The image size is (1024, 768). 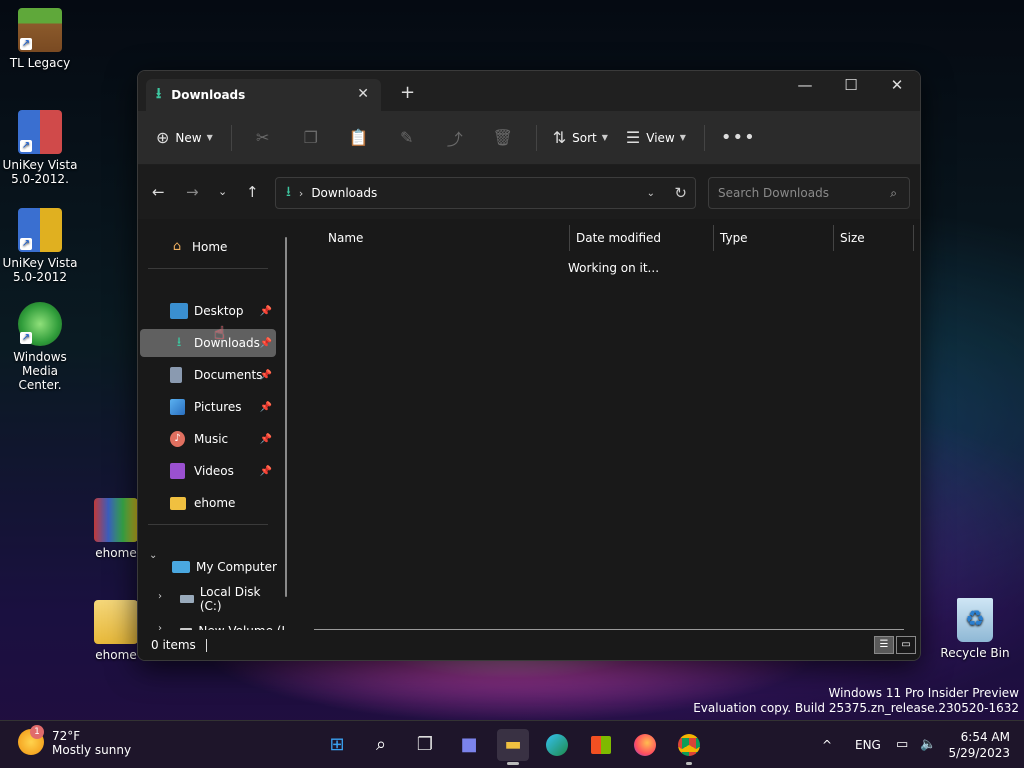 What do you see at coordinates (173, 645) in the screenshot?
I see `item-count: 0 items` at bounding box center [173, 645].